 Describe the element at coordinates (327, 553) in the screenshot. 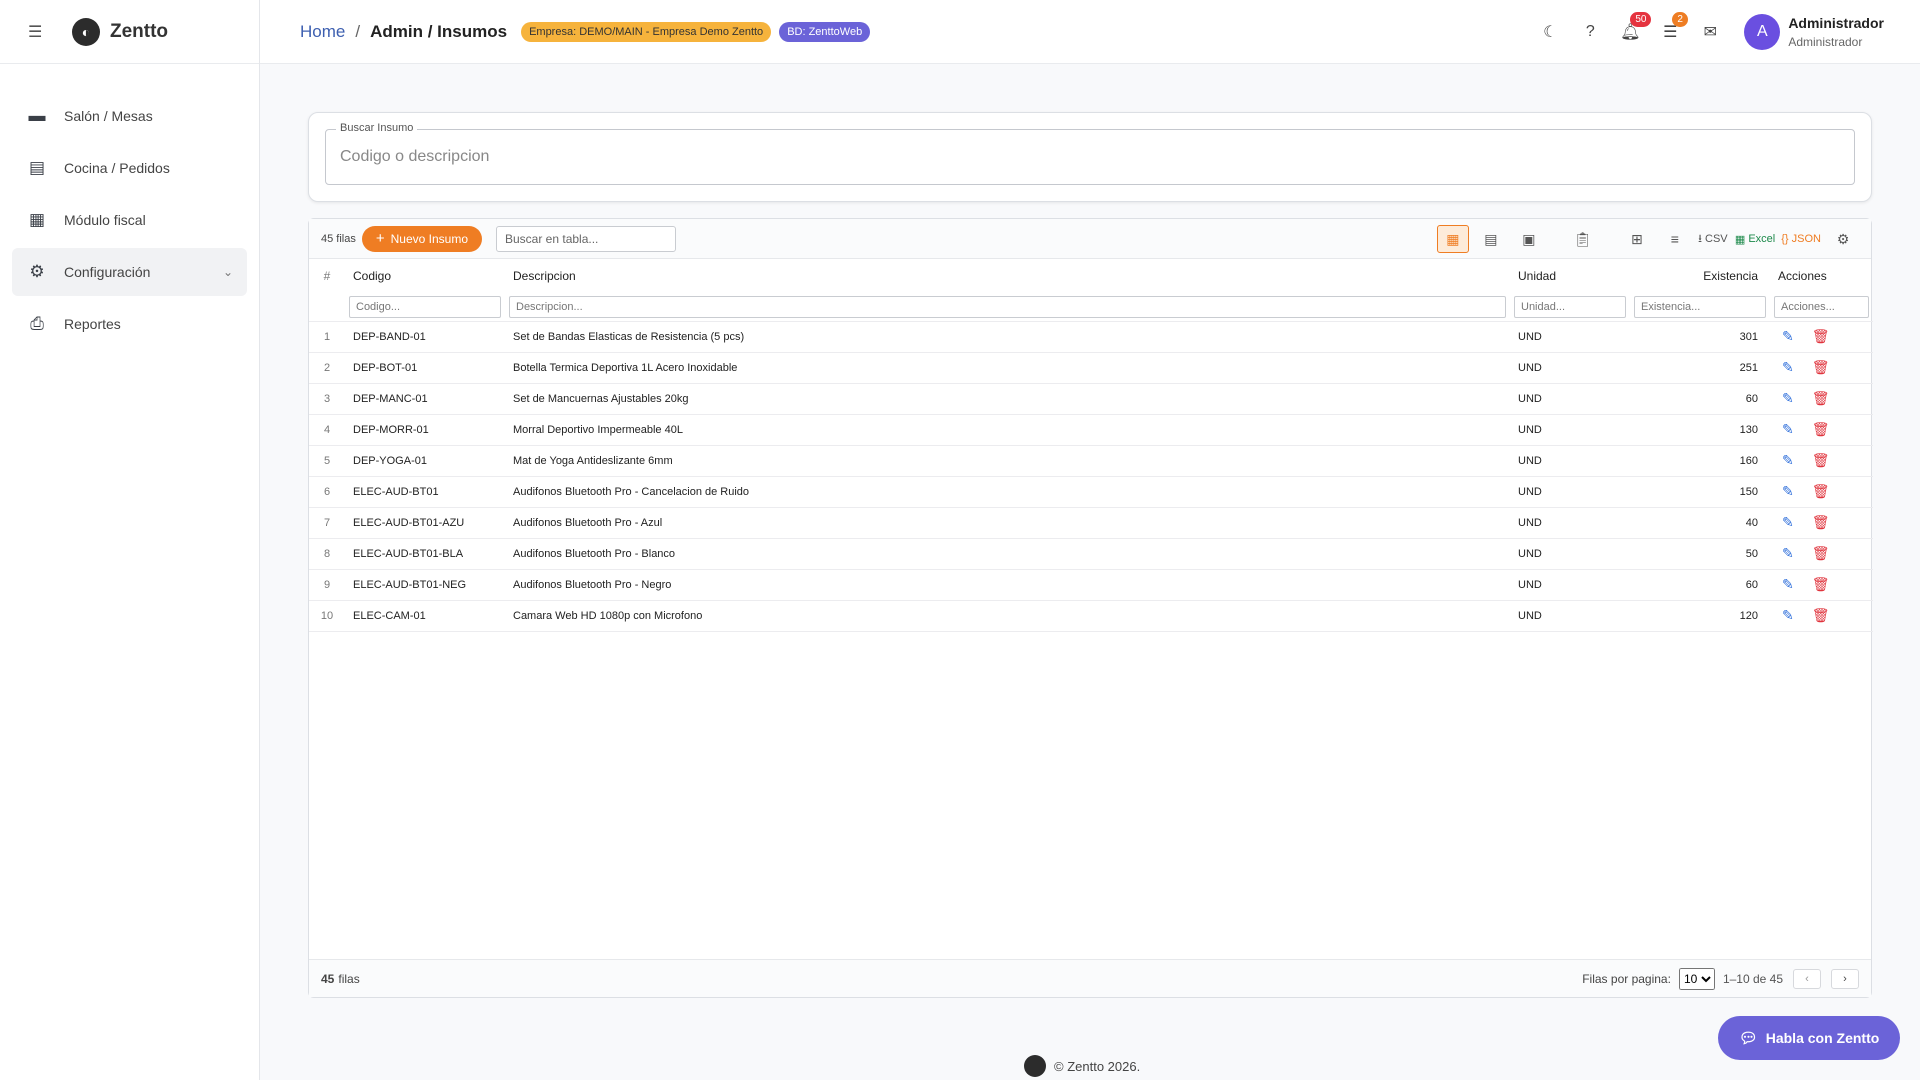

I see `cell-index: 8` at that location.